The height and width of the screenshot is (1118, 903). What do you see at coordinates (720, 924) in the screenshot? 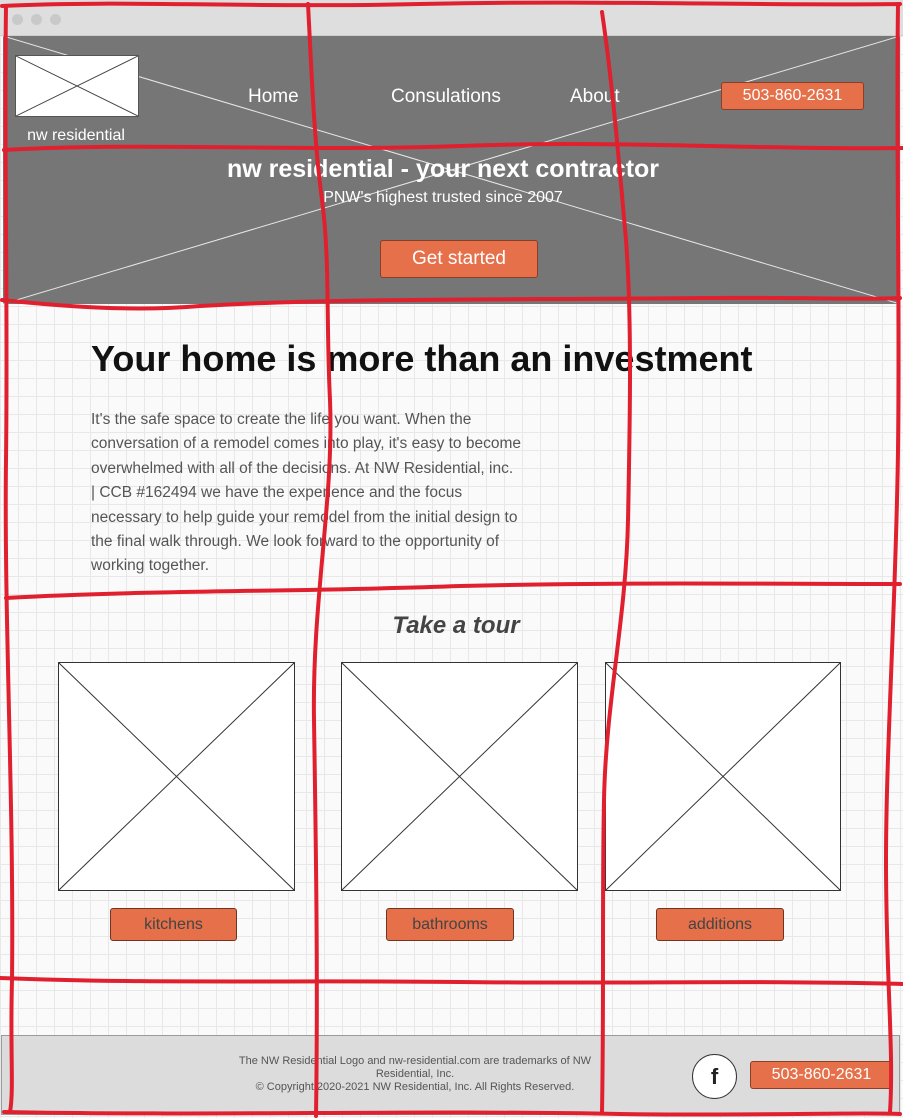
I see `additions-button: additions` at bounding box center [720, 924].